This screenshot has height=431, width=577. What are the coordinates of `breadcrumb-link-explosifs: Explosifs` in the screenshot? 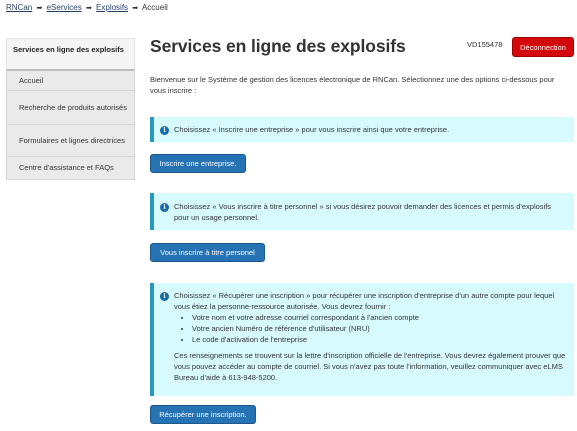 It's located at (112, 7).